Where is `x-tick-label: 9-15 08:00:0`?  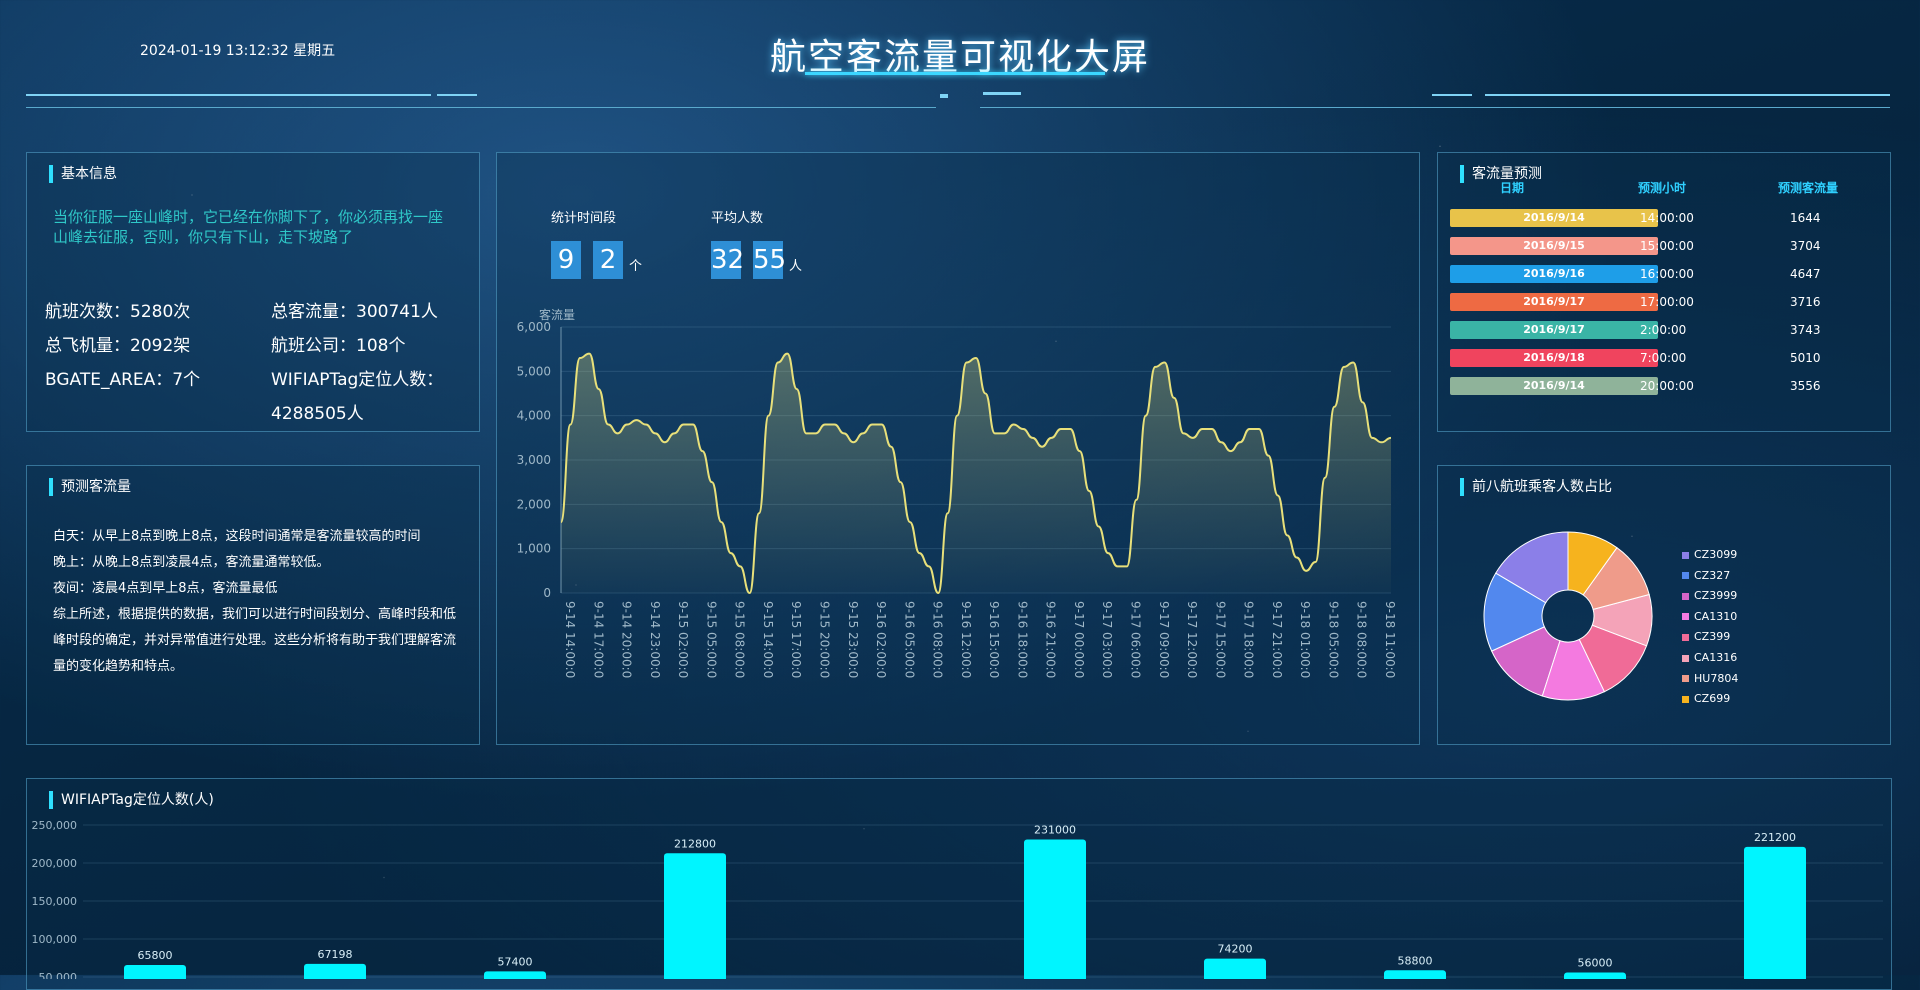 x-tick-label: 9-15 08:00:0 is located at coordinates (740, 639).